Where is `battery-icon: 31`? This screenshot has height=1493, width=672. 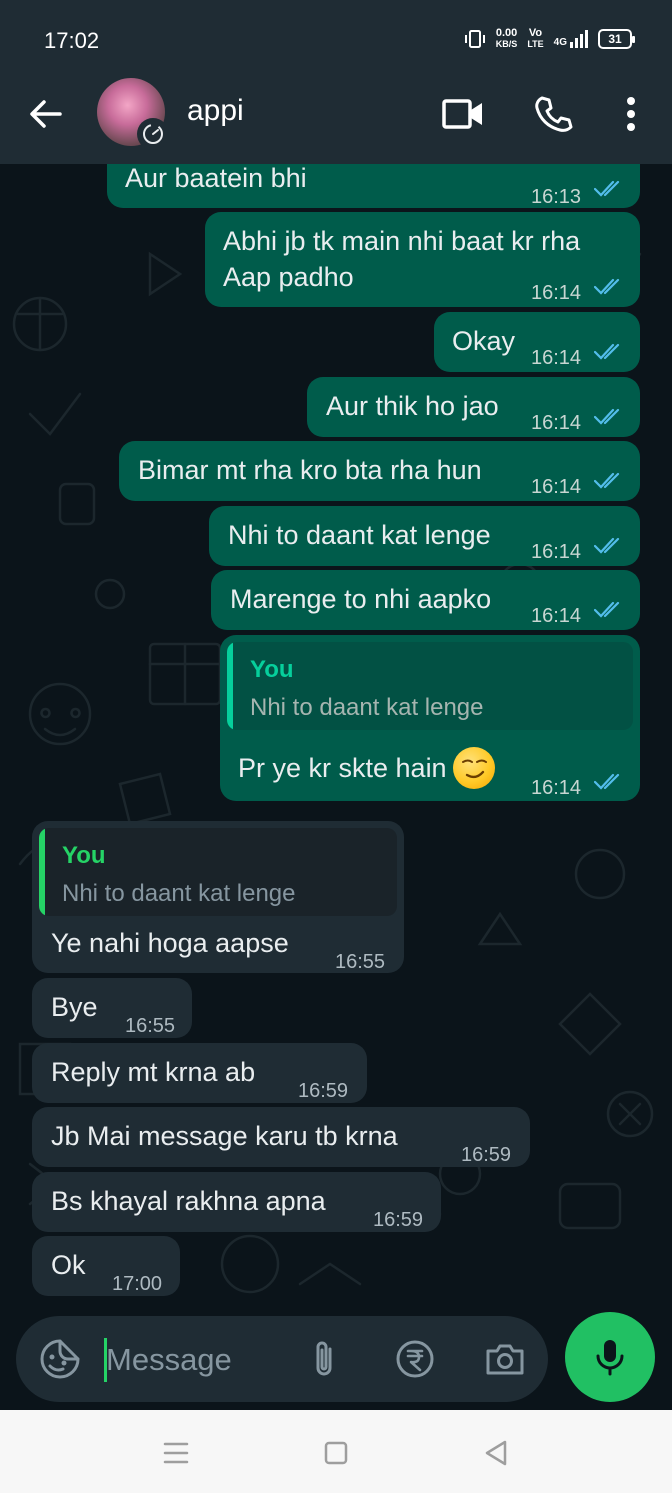
battery-icon: 31 is located at coordinates (616, 39).